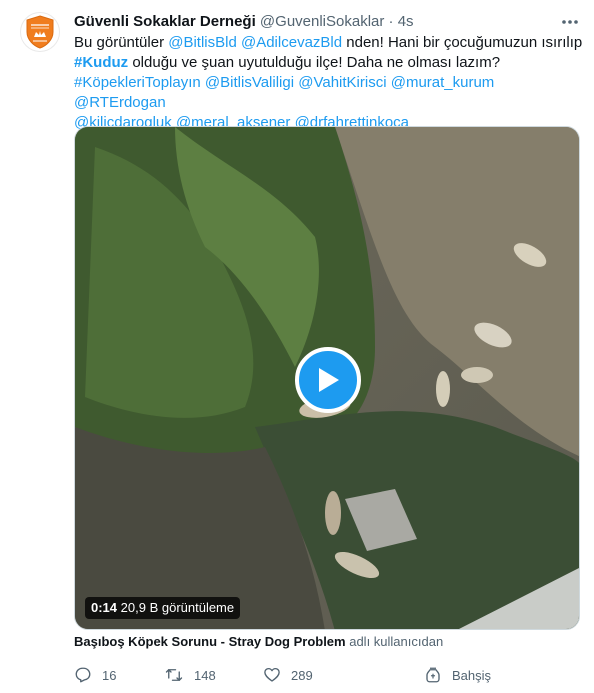  Describe the element at coordinates (406, 21) in the screenshot. I see `tweet-timestamp: 4s` at that location.